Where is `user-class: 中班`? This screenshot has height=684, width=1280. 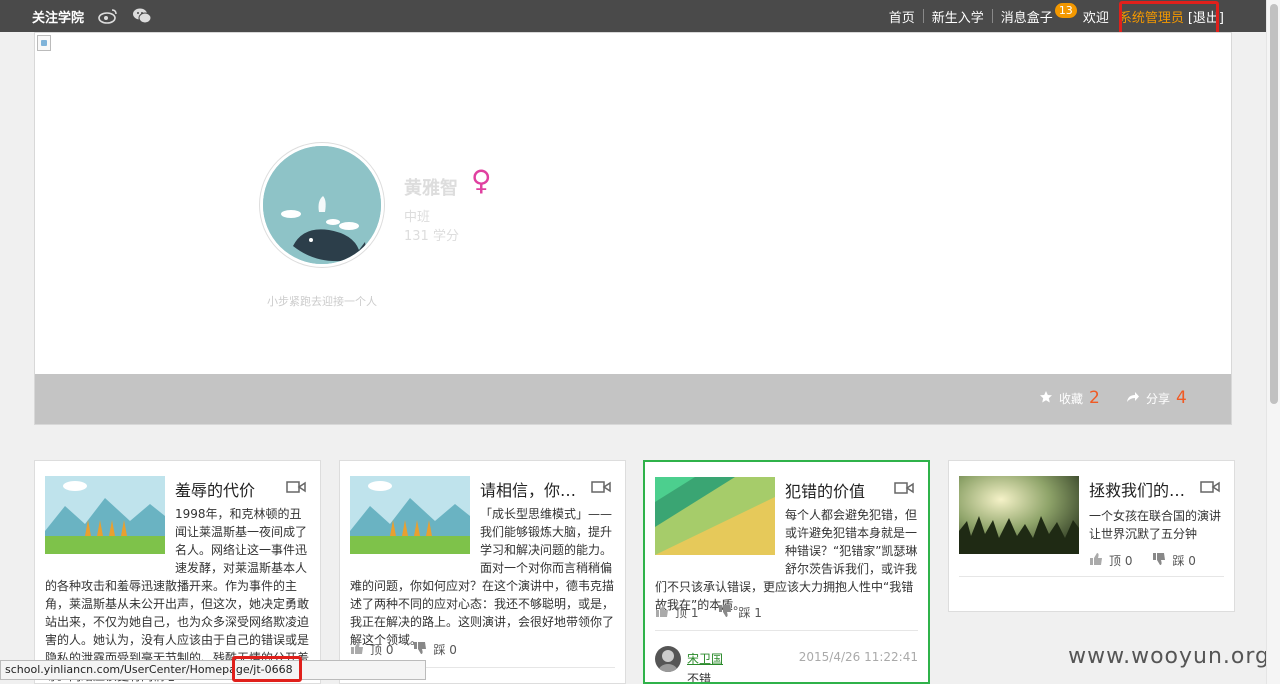
user-class: 中班 is located at coordinates (417, 217).